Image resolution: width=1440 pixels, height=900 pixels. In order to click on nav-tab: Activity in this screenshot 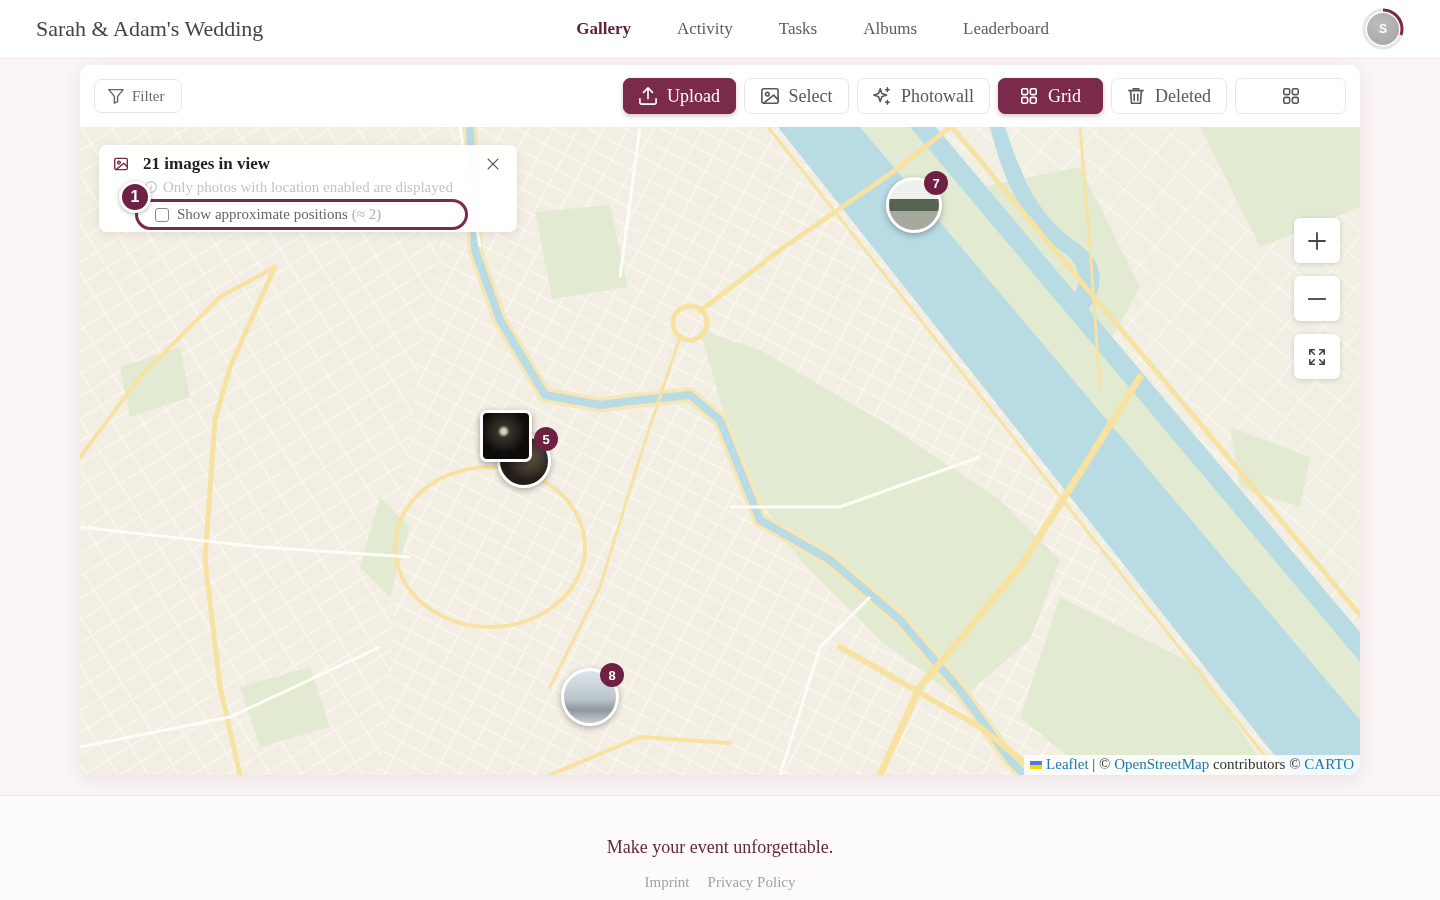, I will do `click(705, 29)`.